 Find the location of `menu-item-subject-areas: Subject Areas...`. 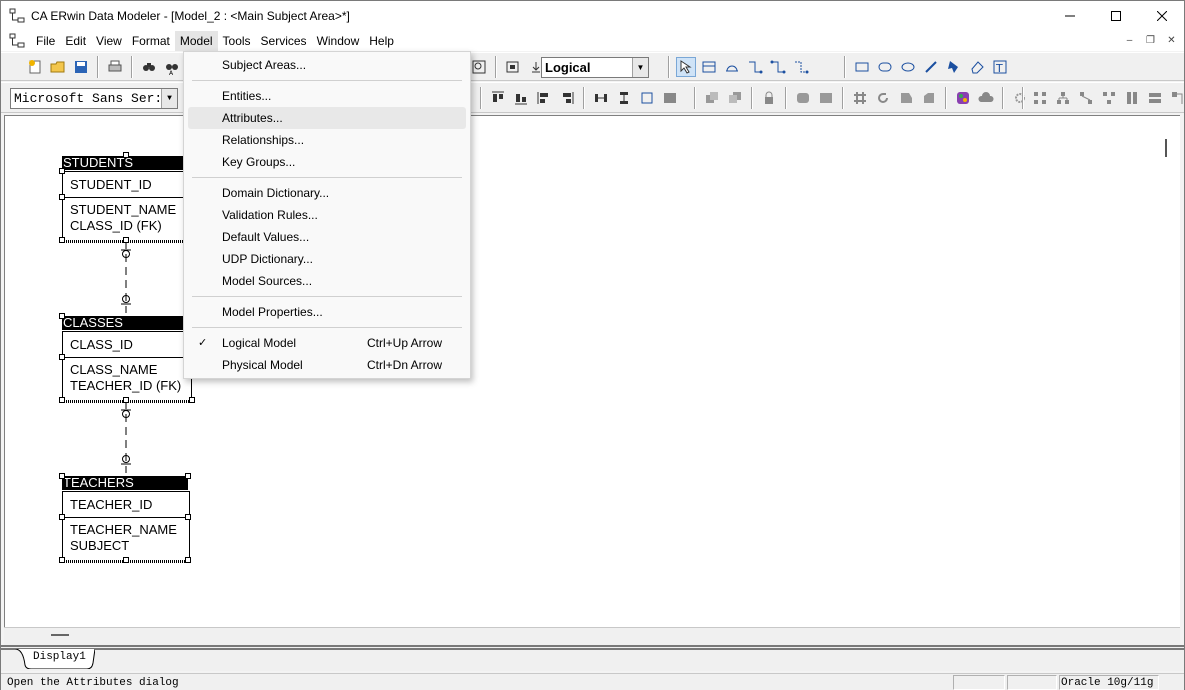

menu-item-subject-areas: Subject Areas... is located at coordinates (327, 65).